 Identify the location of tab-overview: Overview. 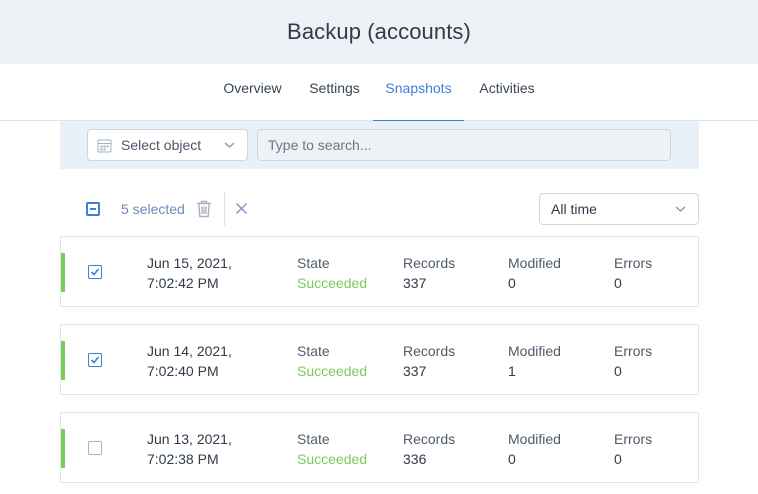
(252, 92).